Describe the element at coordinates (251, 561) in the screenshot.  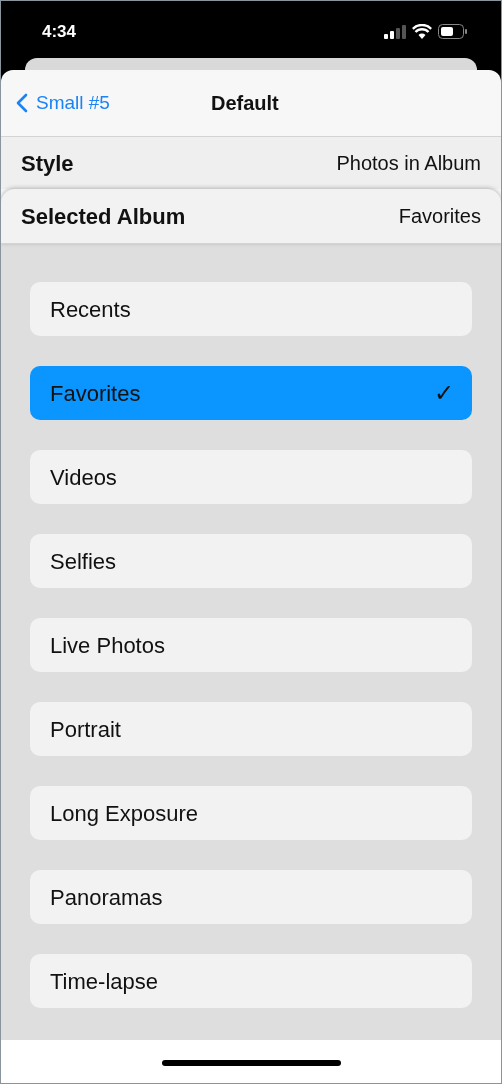
I see `album-option: Selfies` at that location.